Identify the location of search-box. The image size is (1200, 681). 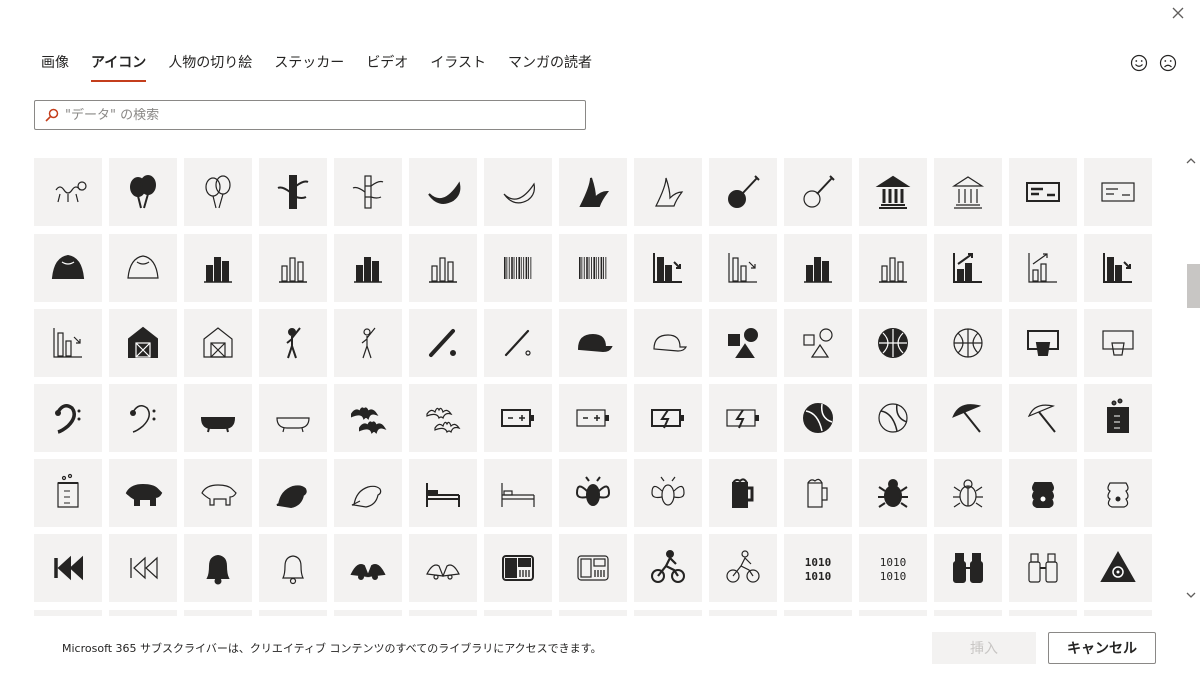
(310, 115).